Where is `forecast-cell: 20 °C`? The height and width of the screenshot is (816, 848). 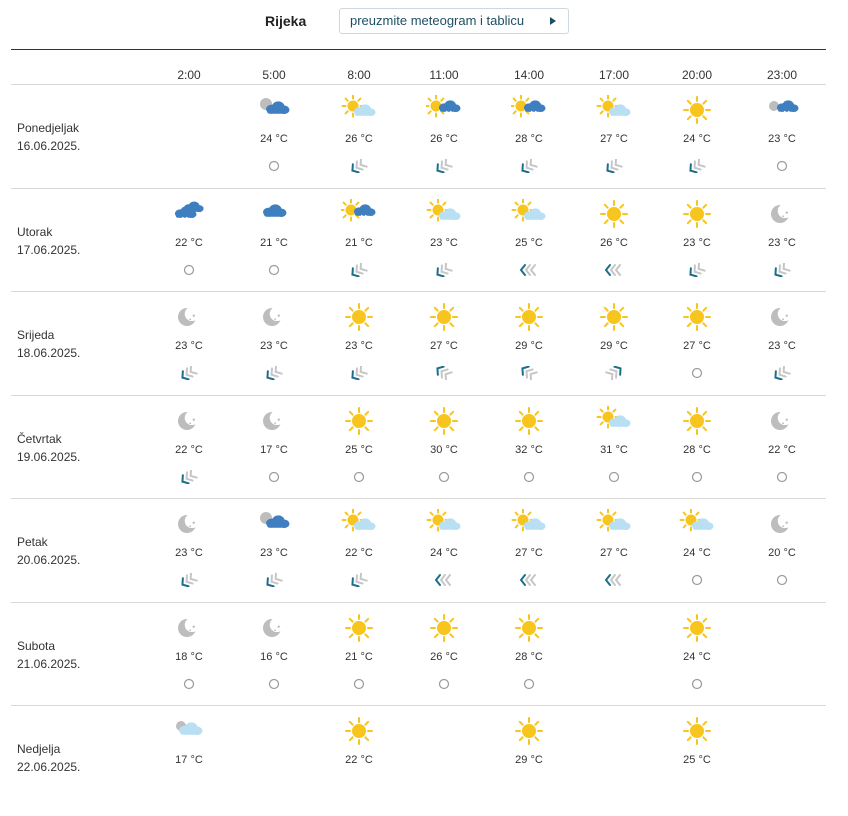
forecast-cell: 20 °C is located at coordinates (782, 559).